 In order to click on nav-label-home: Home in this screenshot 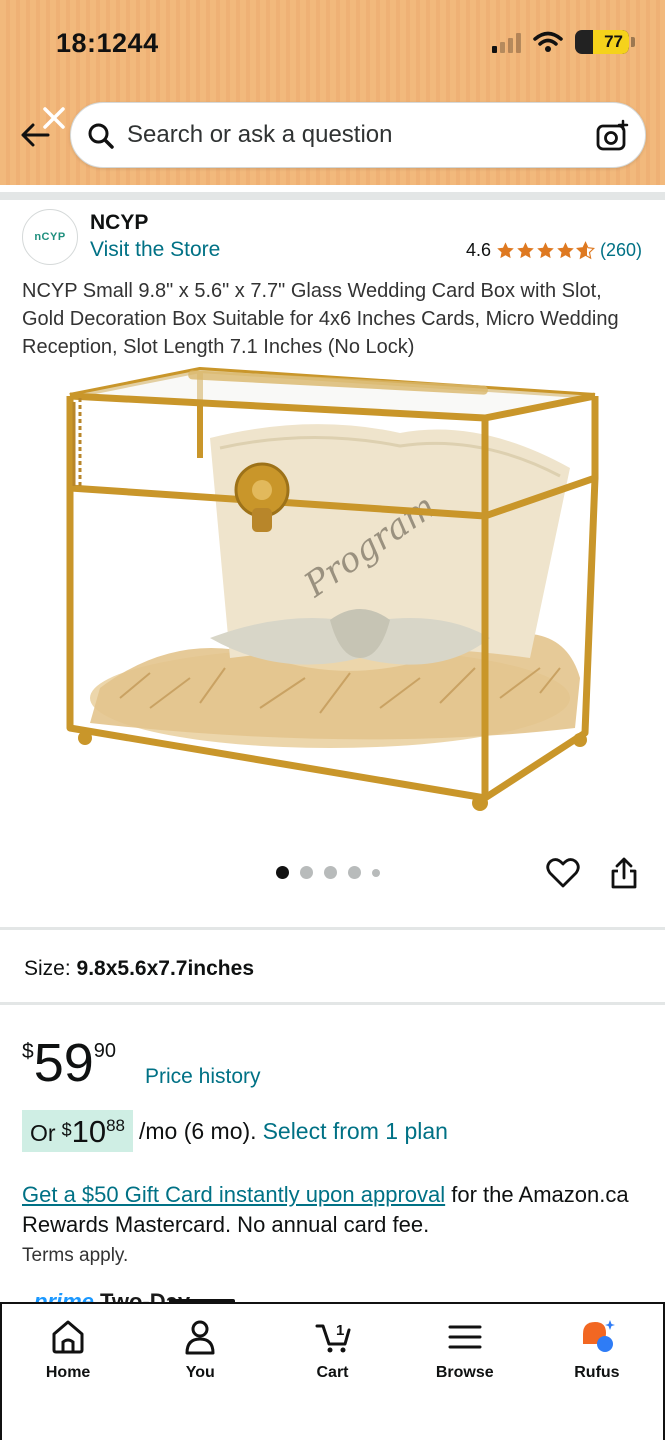, I will do `click(68, 1372)`.